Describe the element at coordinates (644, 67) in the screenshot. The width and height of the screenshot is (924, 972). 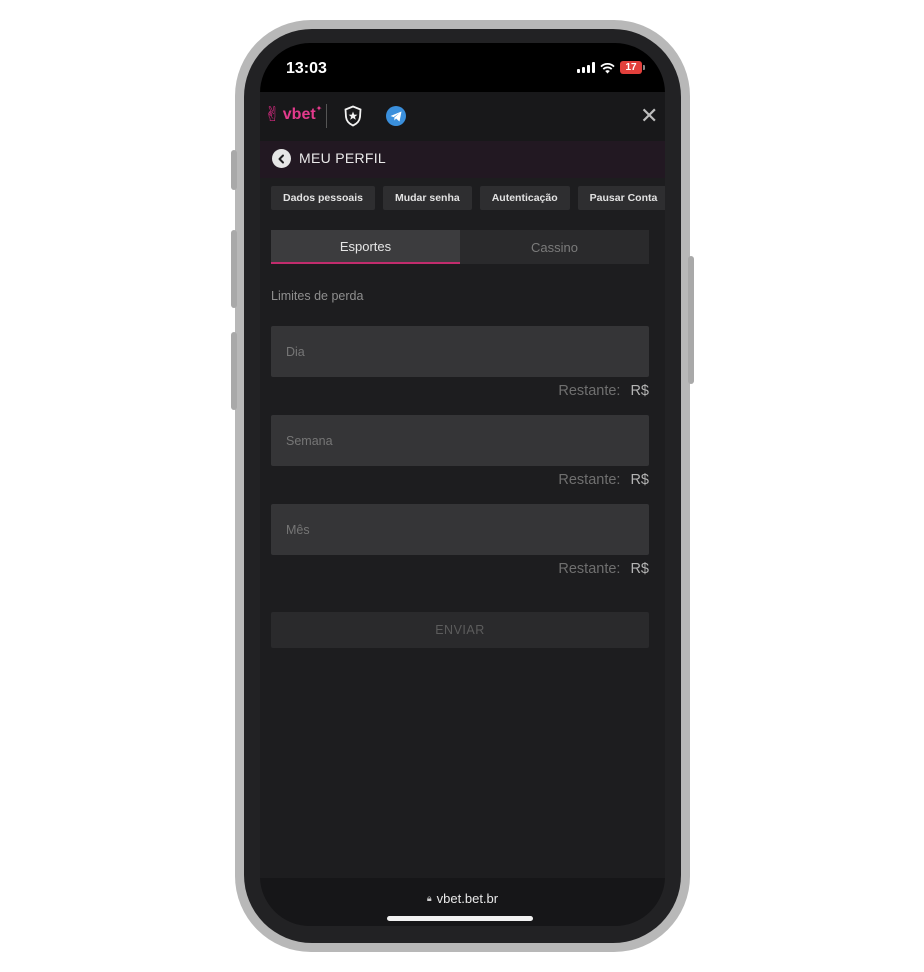
I see `battery-tip` at that location.